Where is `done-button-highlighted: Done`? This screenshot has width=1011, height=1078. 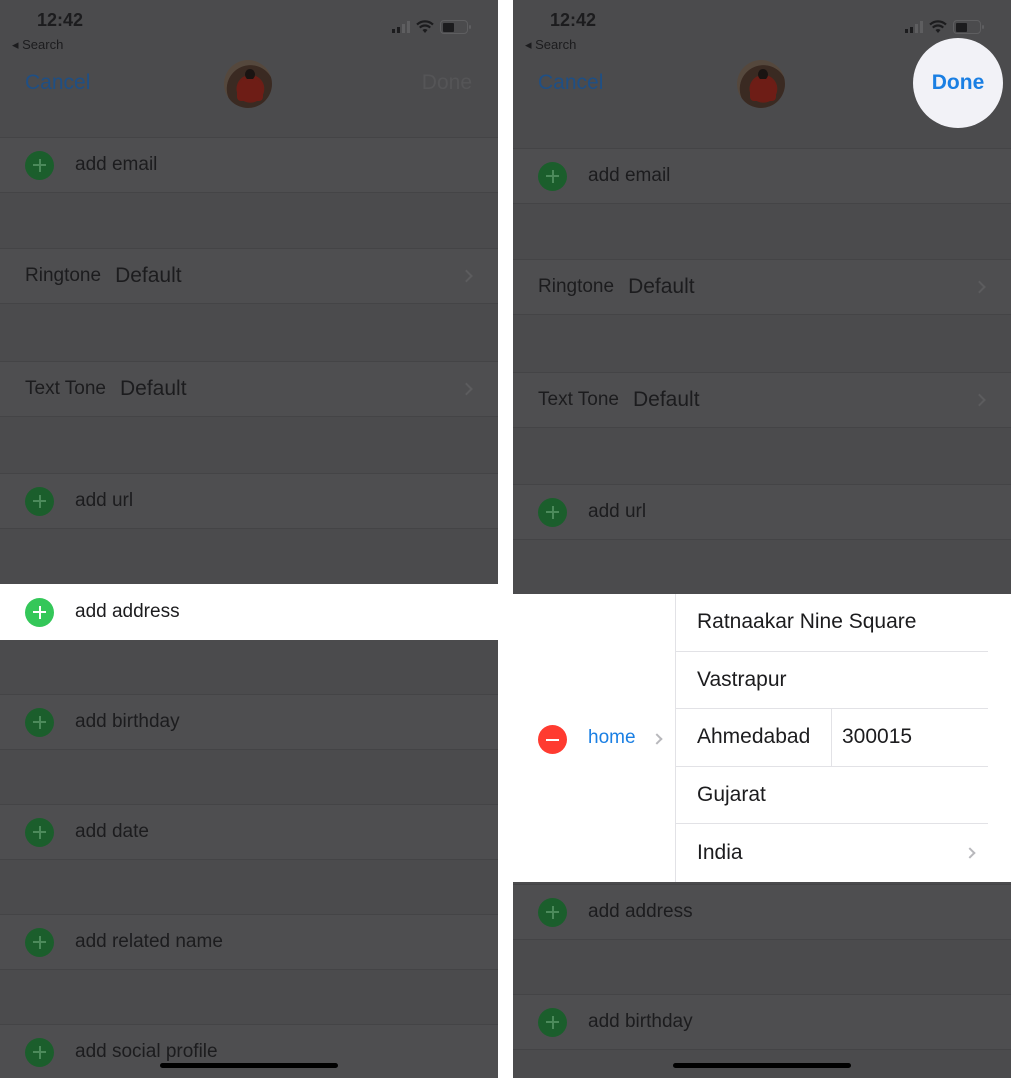 done-button-highlighted: Done is located at coordinates (958, 83).